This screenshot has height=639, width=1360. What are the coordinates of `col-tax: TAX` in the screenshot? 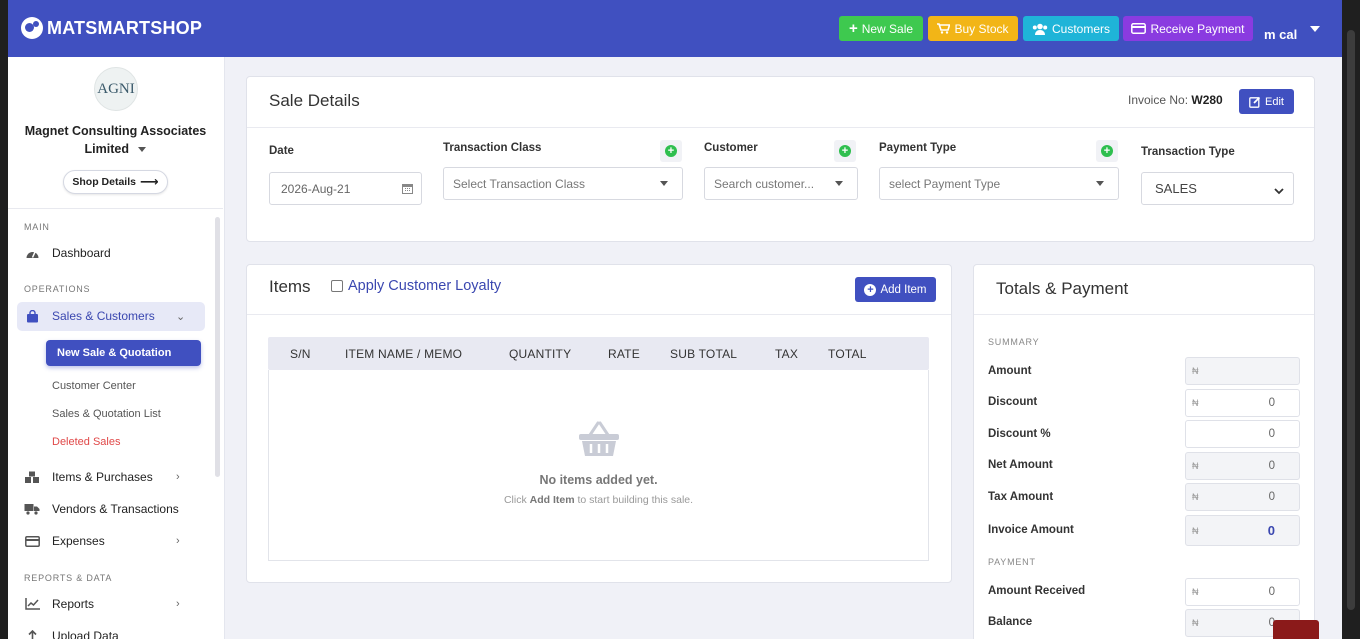 It's located at (787, 354).